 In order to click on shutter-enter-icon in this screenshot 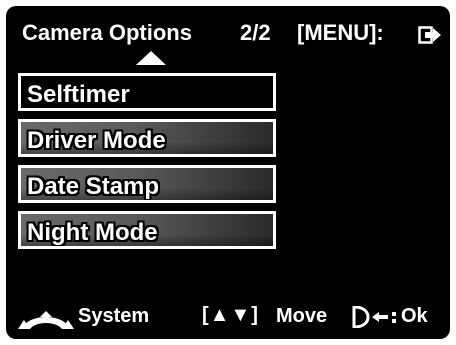, I will do `click(374, 317)`.